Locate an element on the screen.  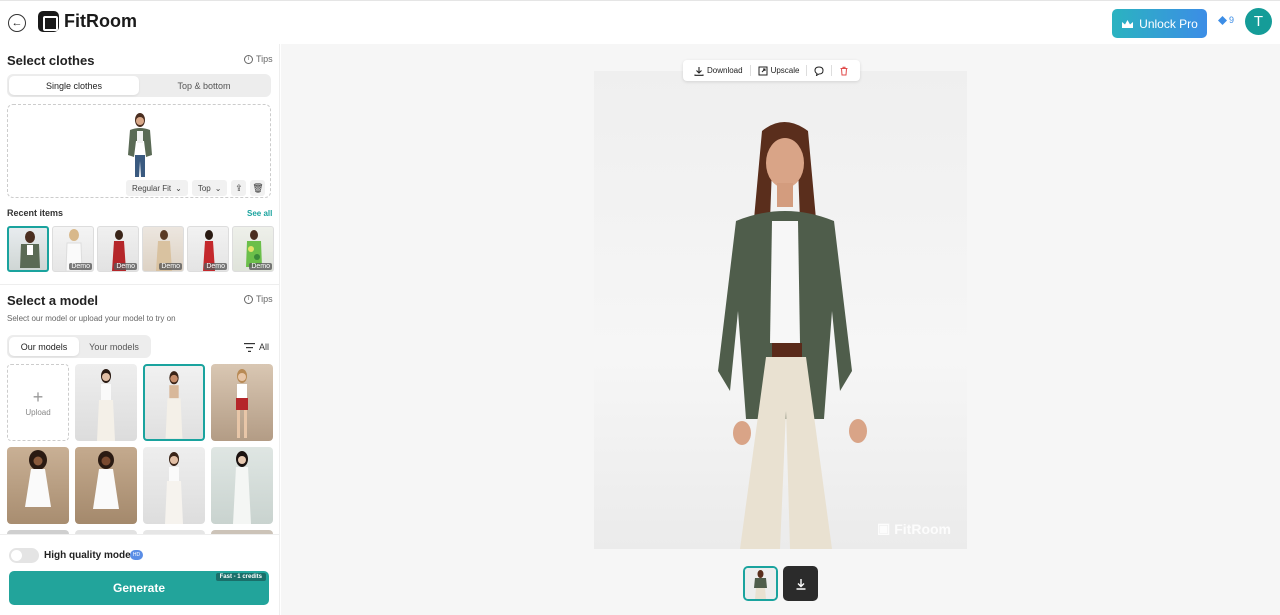
model-tips-link: i Tips is located at coordinates (258, 299).